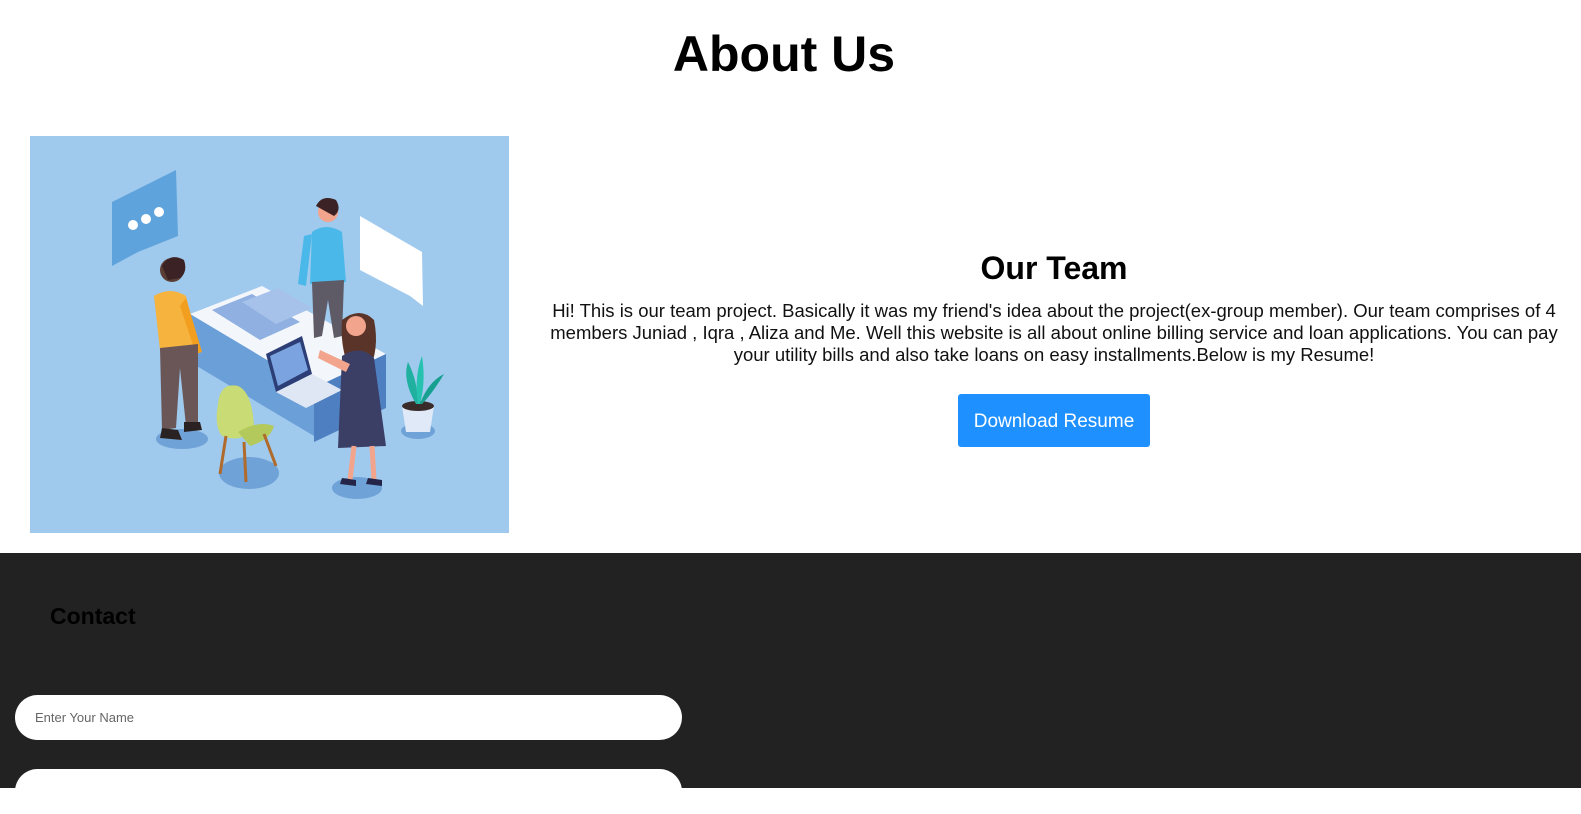 This screenshot has width=1581, height=814. I want to click on name-input, so click(348, 717).